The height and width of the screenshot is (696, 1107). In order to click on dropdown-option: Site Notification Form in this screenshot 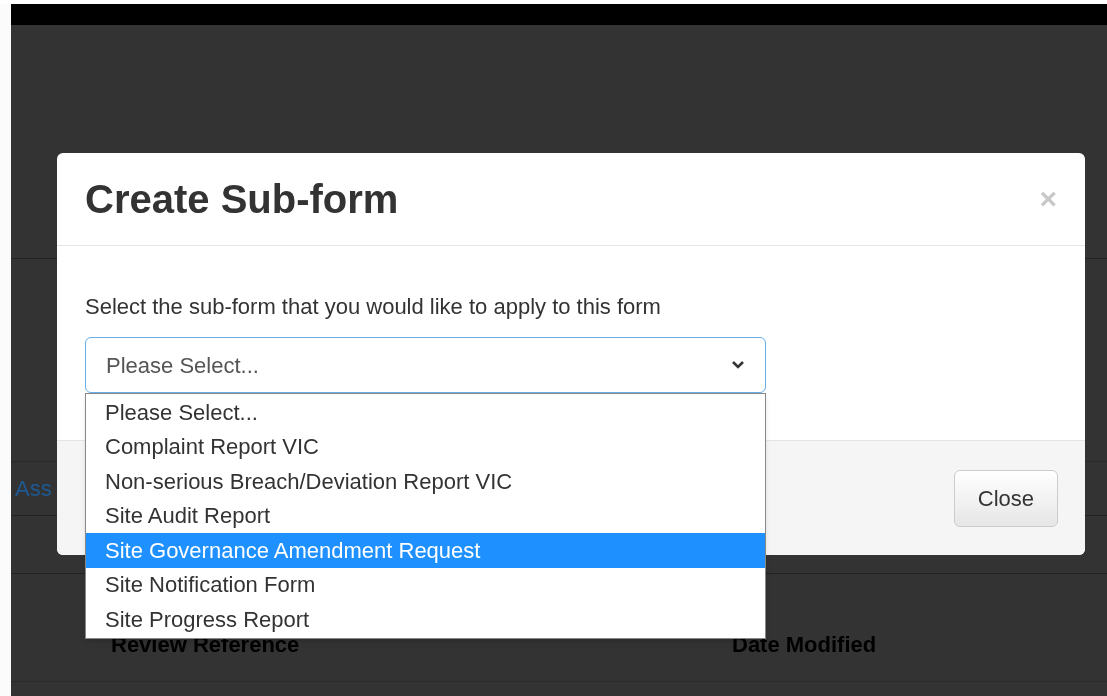, I will do `click(425, 584)`.